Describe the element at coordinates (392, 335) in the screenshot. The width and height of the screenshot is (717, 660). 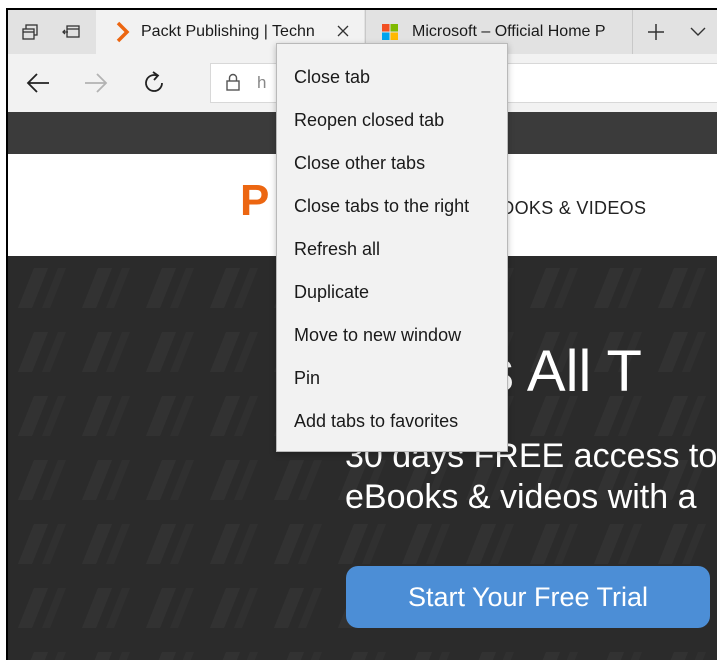
I see `menu-item-move-to-new-window: Move to new window` at that location.